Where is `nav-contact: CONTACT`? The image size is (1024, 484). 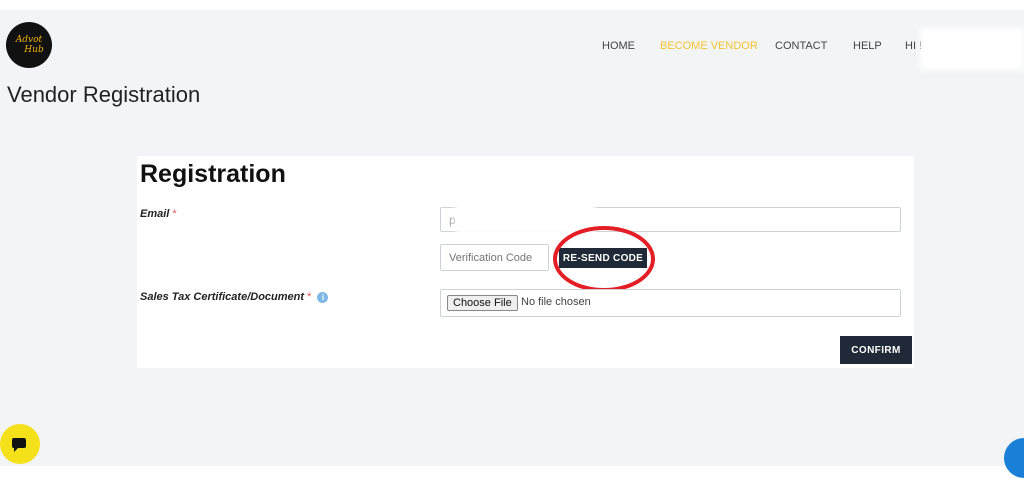
nav-contact: CONTACT is located at coordinates (801, 46).